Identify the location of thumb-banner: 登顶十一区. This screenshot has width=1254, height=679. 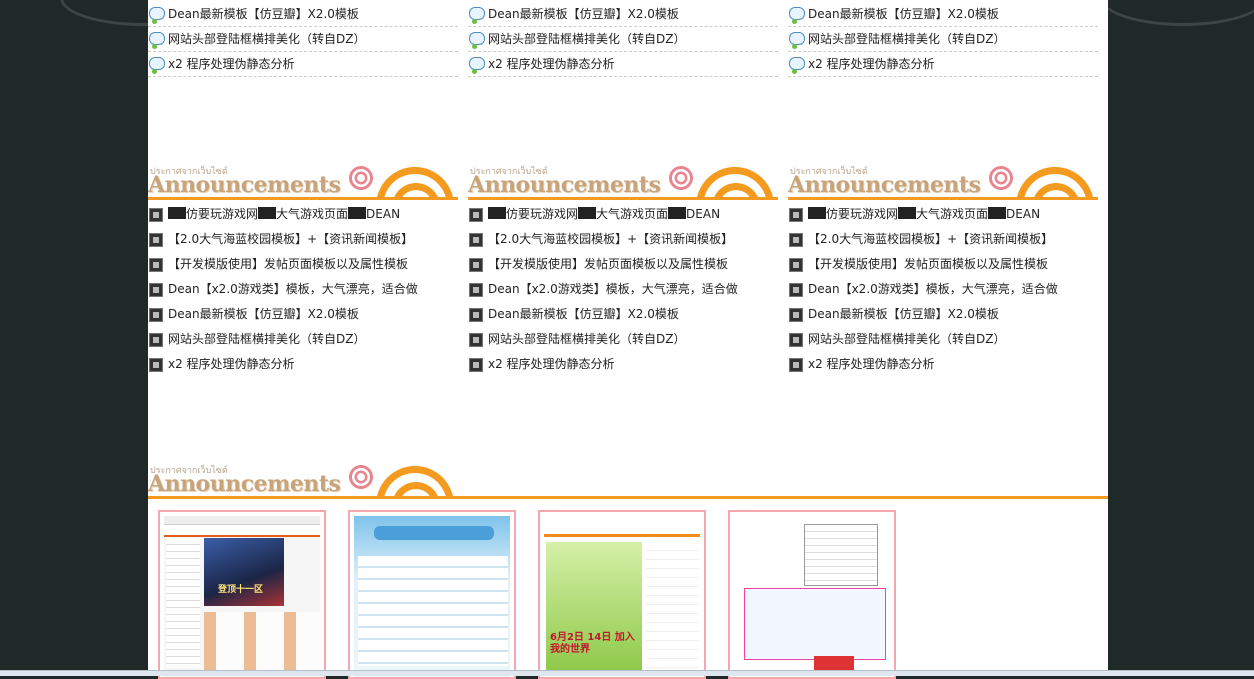
(244, 572).